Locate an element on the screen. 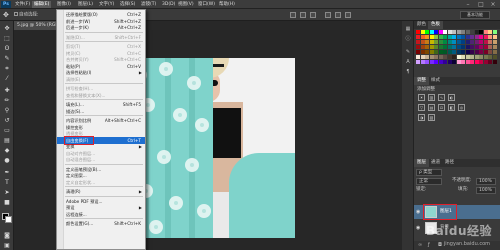 This screenshot has width=500, height=250. clone-stamp-tool-icon: ⚲ is located at coordinates (7, 110).